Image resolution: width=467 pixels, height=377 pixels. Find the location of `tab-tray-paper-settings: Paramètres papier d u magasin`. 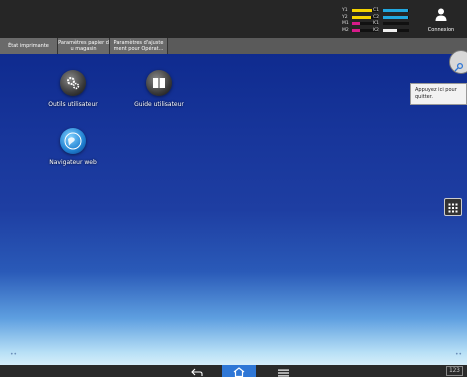

tab-tray-paper-settings: Paramètres papier d u magasin is located at coordinates (84, 46).